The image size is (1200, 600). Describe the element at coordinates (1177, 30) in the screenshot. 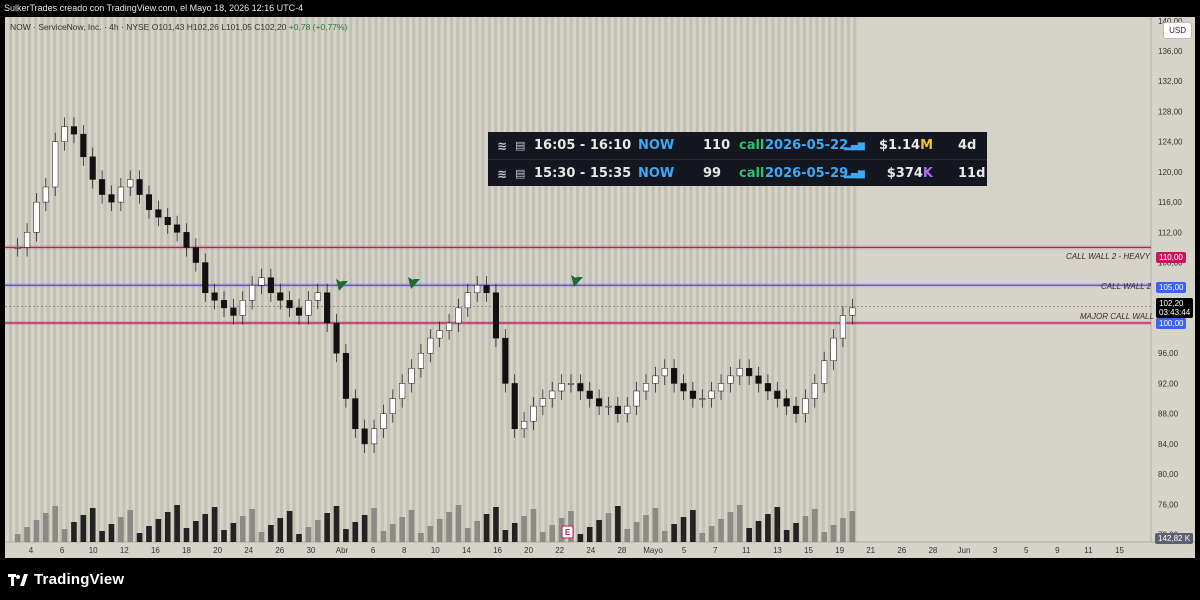

I see `currency-button: USD` at that location.